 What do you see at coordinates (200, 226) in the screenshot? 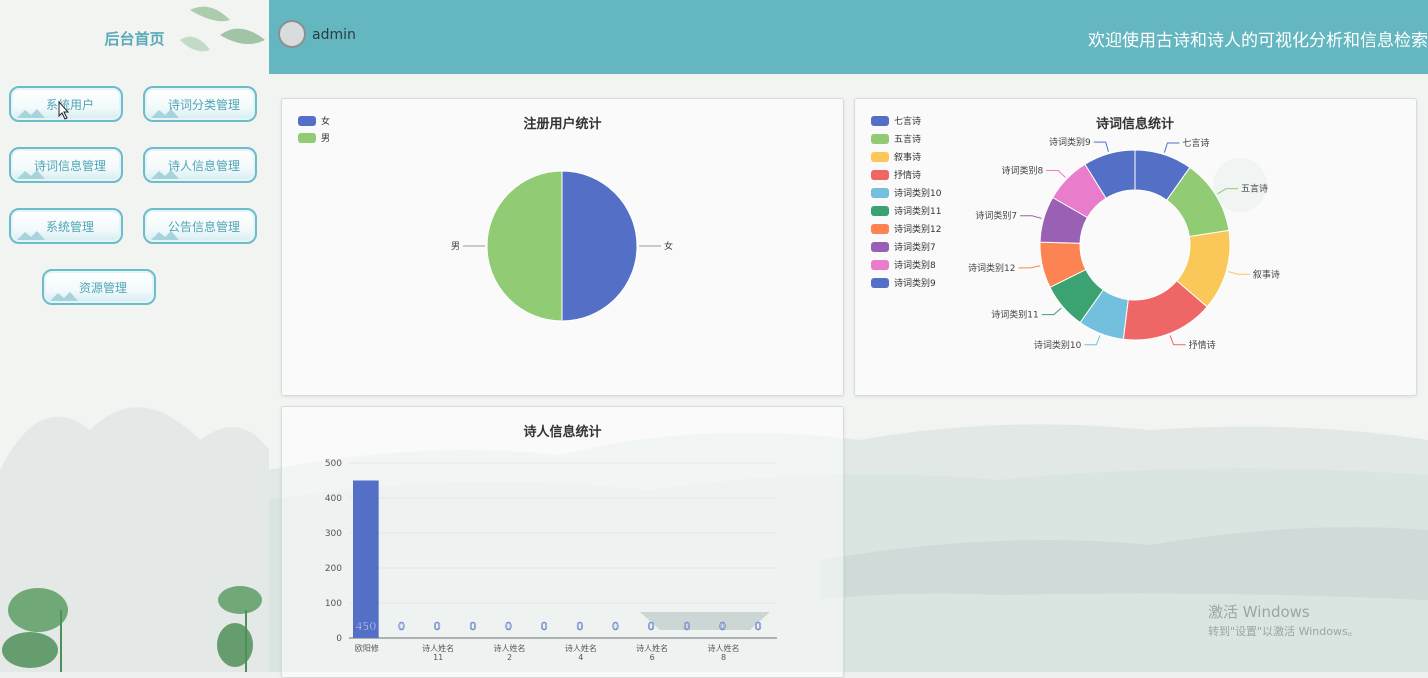
I see `nav-notice-manage: 公告信息管理` at bounding box center [200, 226].